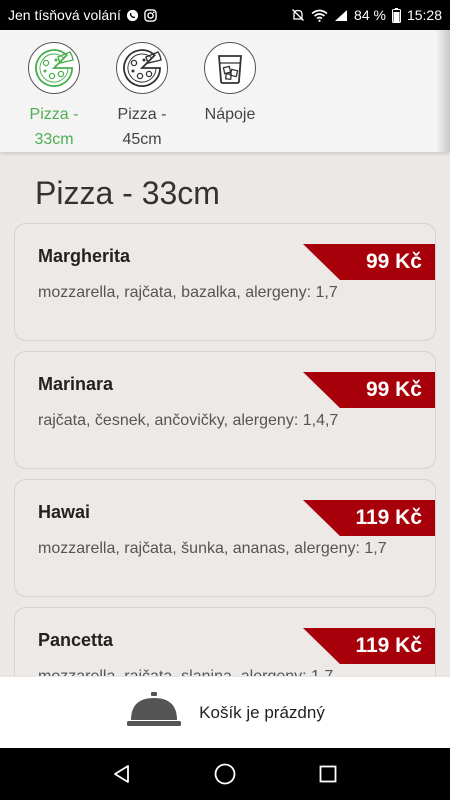  What do you see at coordinates (132, 15) in the screenshot?
I see `whatsapp-icon` at bounding box center [132, 15].